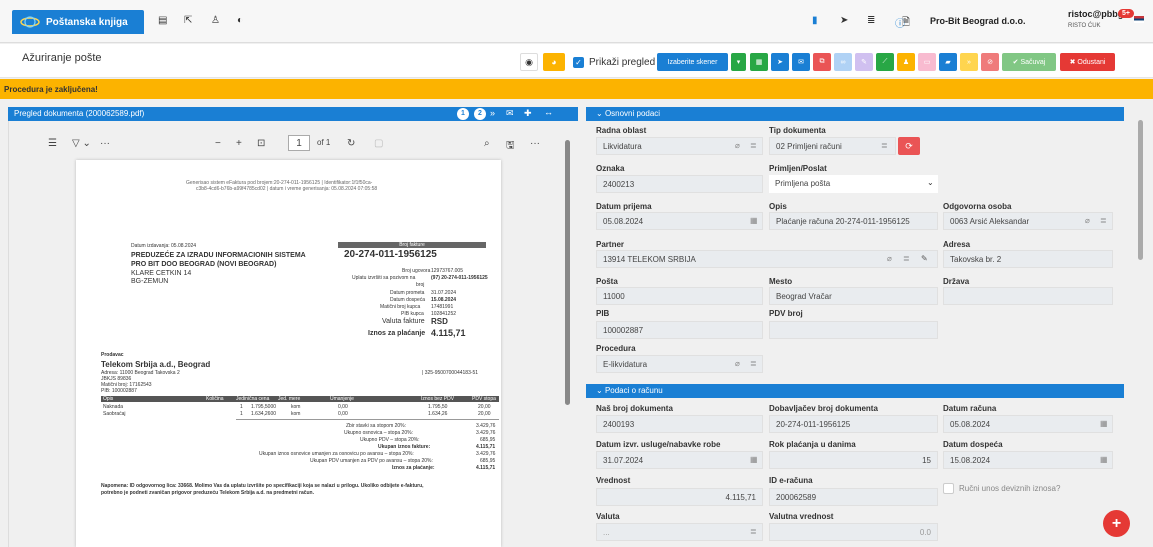  What do you see at coordinates (87, 22) in the screenshot?
I see `app-tab-label: Poštanska knjiga` at bounding box center [87, 22].